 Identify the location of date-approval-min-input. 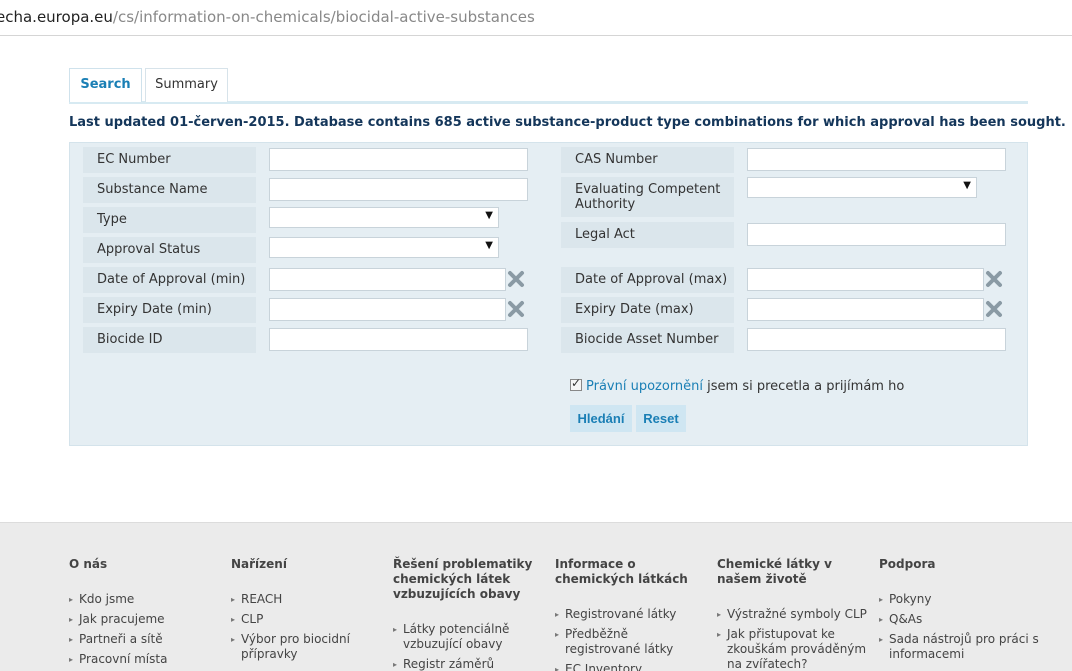
(387, 279).